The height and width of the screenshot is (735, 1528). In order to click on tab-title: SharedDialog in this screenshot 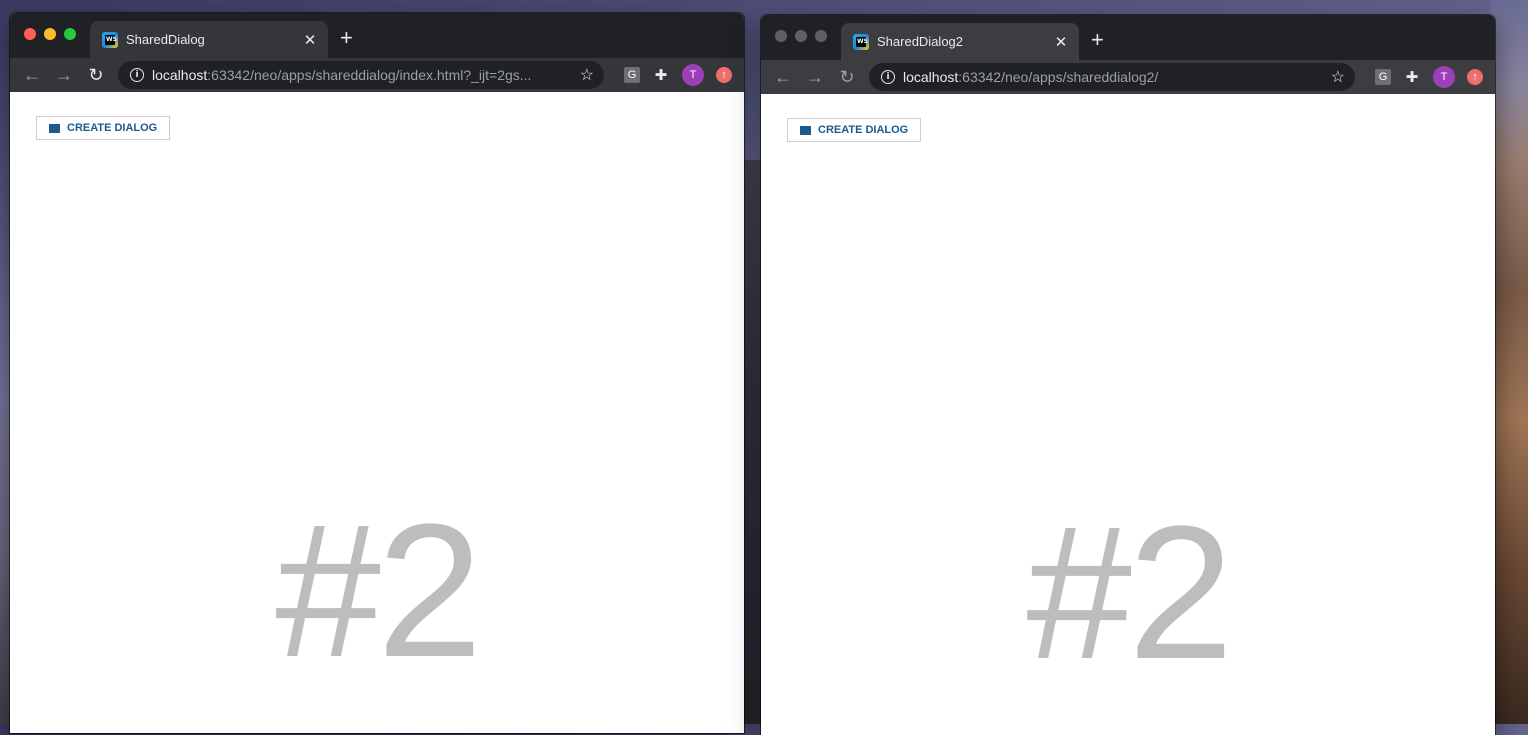, I will do `click(165, 39)`.